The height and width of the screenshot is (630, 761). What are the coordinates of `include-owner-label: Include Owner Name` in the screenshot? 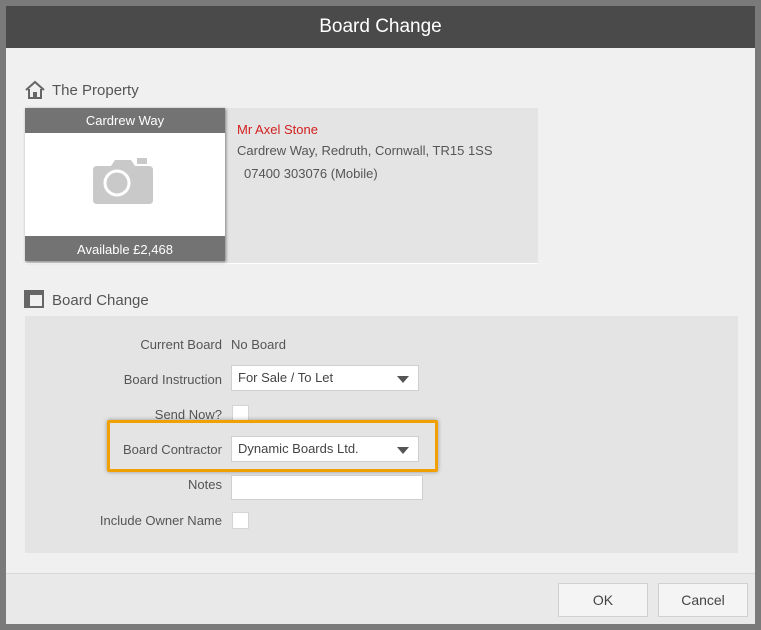 It's located at (160, 520).